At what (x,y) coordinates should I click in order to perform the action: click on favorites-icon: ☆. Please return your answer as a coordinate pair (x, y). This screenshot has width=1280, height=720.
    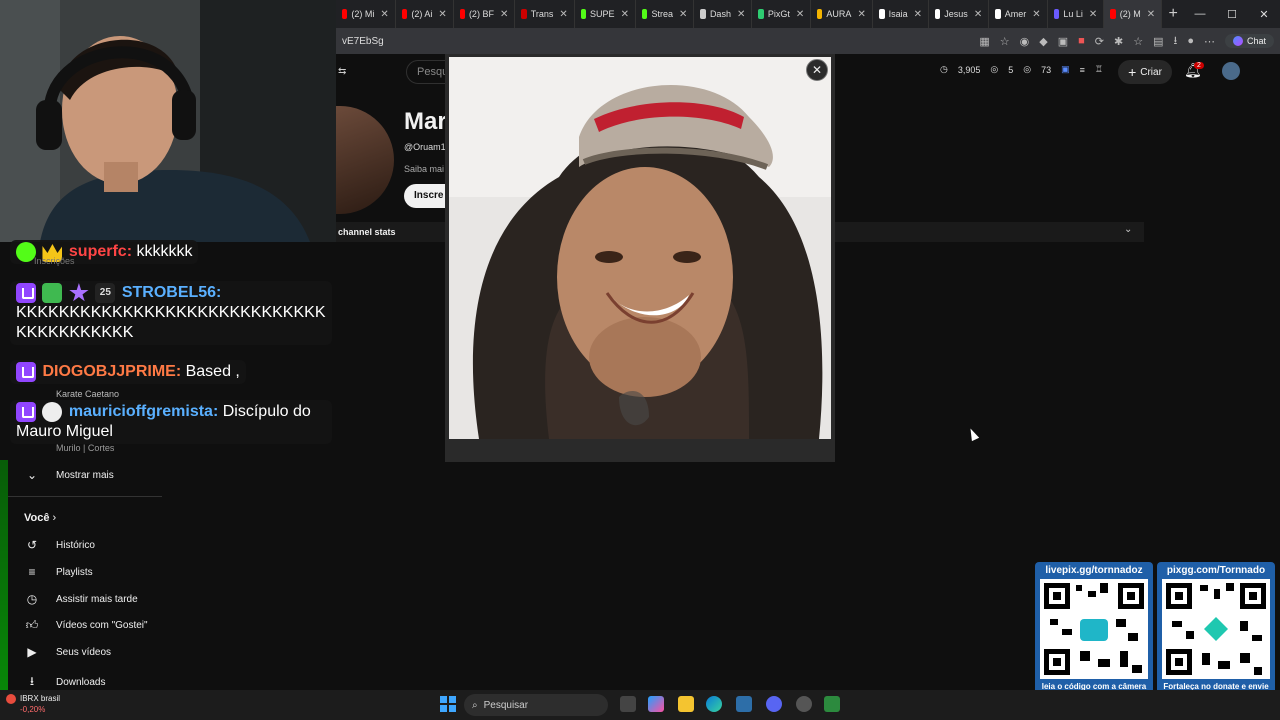
    Looking at the image, I should click on (1138, 41).